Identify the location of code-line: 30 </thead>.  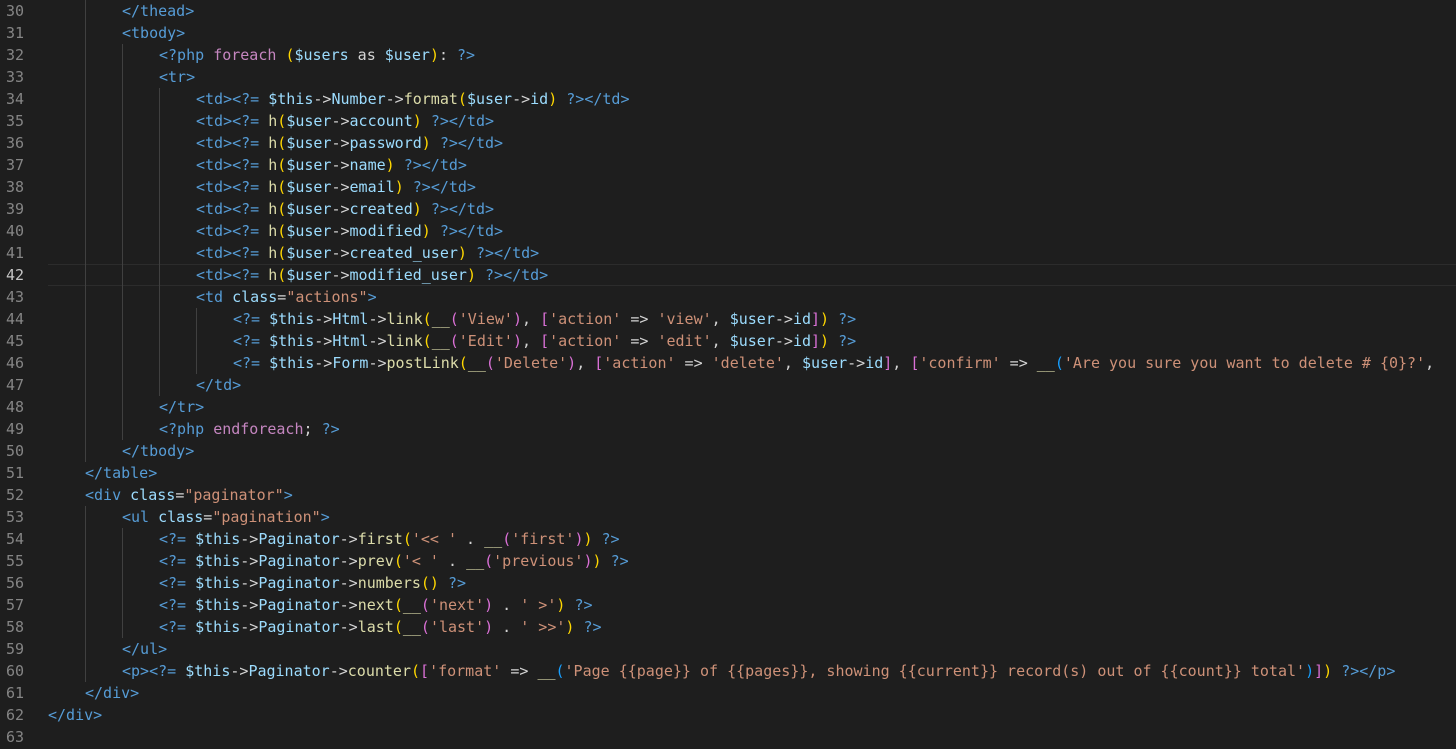
(728, 11).